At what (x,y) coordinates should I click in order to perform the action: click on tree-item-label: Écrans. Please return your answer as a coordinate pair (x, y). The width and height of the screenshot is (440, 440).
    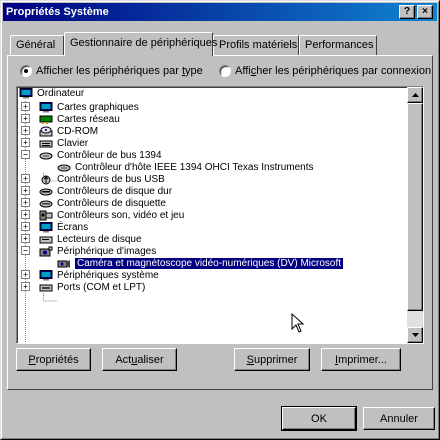
    Looking at the image, I should click on (73, 227).